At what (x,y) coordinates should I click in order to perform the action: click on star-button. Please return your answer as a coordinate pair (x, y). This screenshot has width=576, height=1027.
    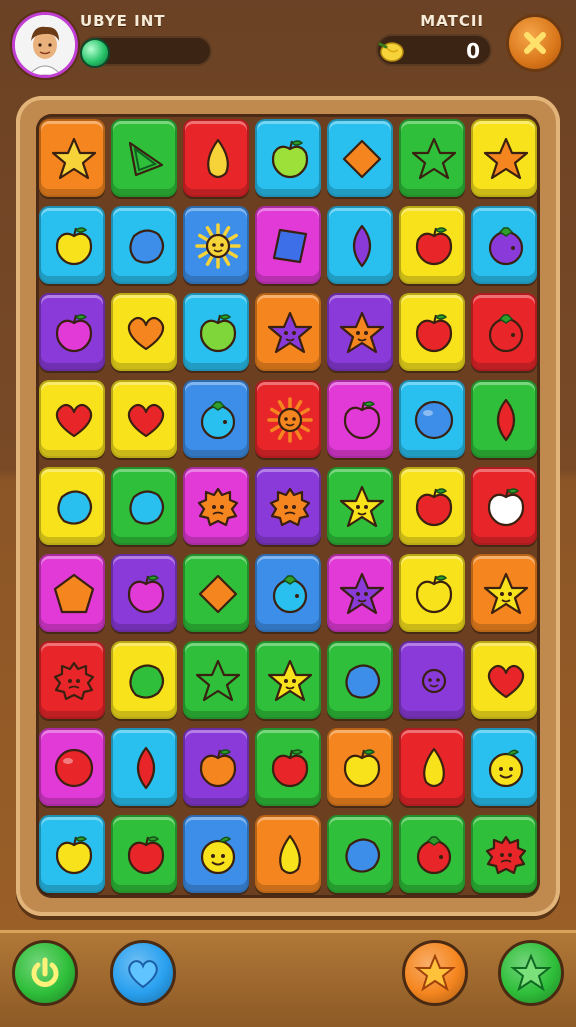
    Looking at the image, I should click on (435, 973).